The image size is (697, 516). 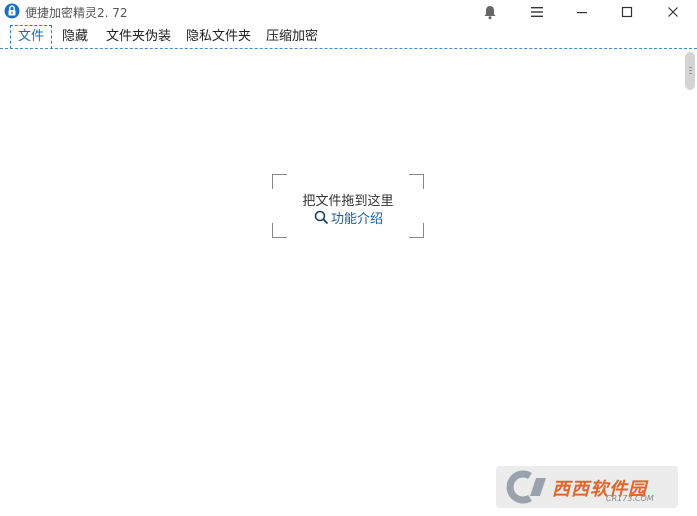 What do you see at coordinates (292, 37) in the screenshot?
I see `tab-compress-encrypt: 压缩加密` at bounding box center [292, 37].